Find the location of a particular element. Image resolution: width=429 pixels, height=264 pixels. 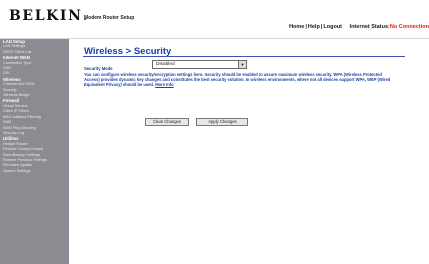

help-link: Help is located at coordinates (314, 27).